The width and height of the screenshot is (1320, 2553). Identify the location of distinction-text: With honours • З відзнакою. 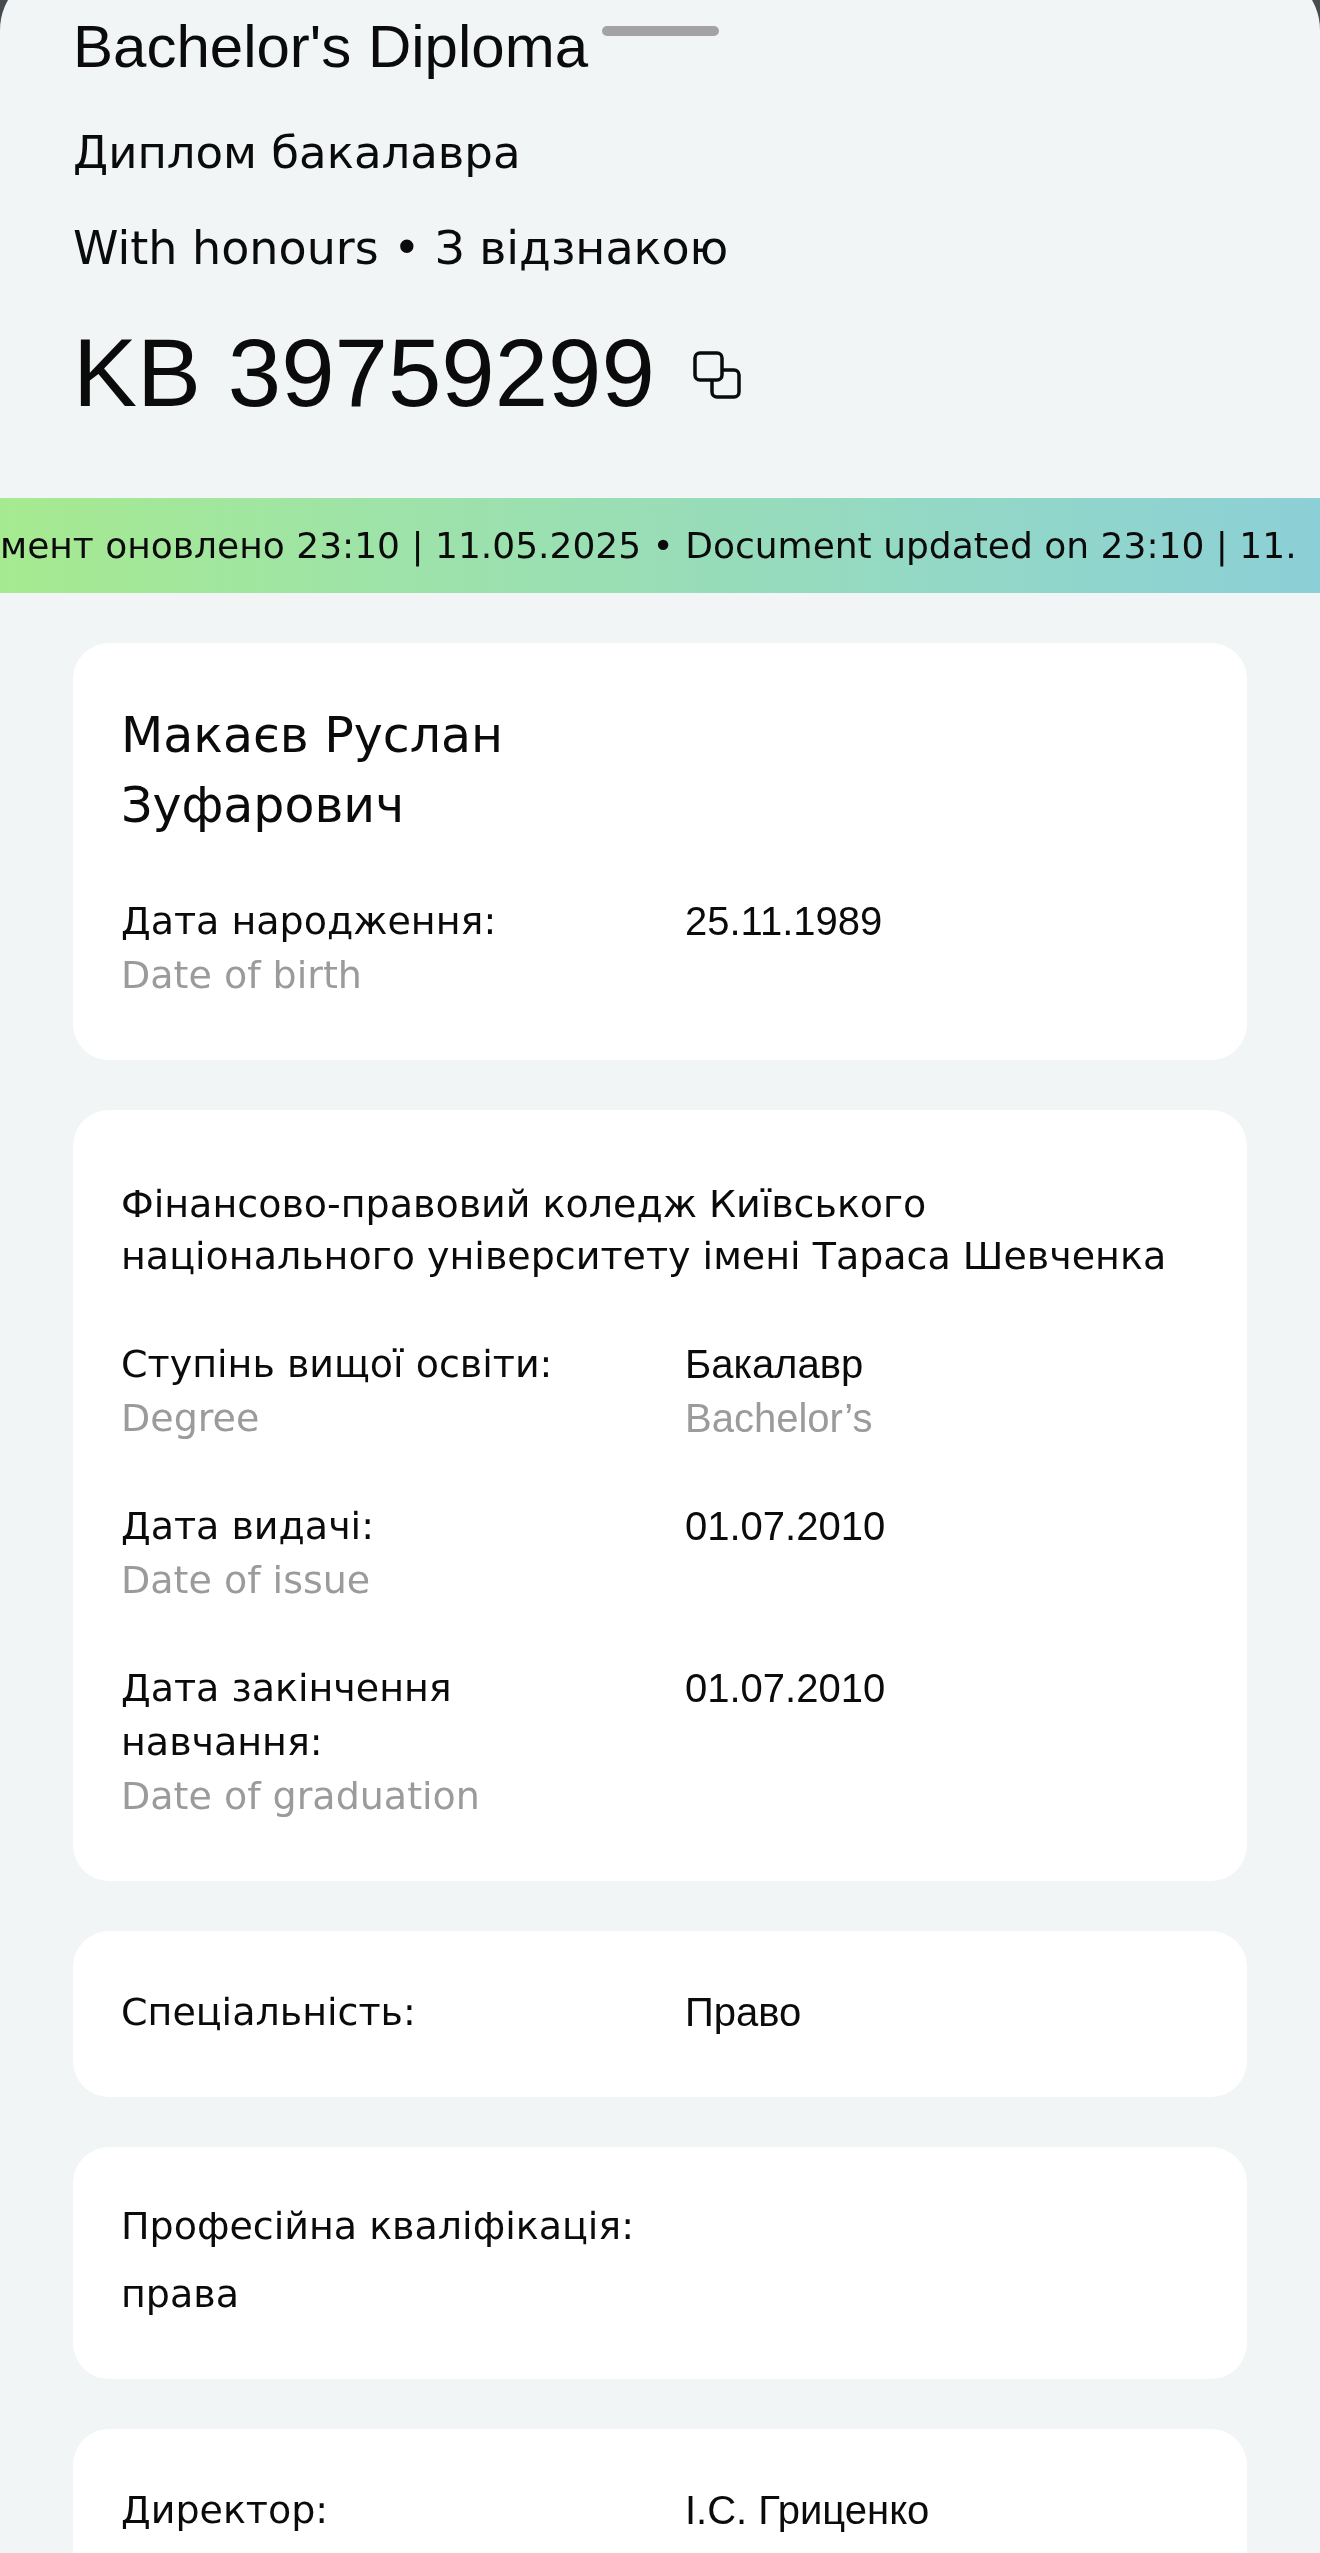
(401, 248).